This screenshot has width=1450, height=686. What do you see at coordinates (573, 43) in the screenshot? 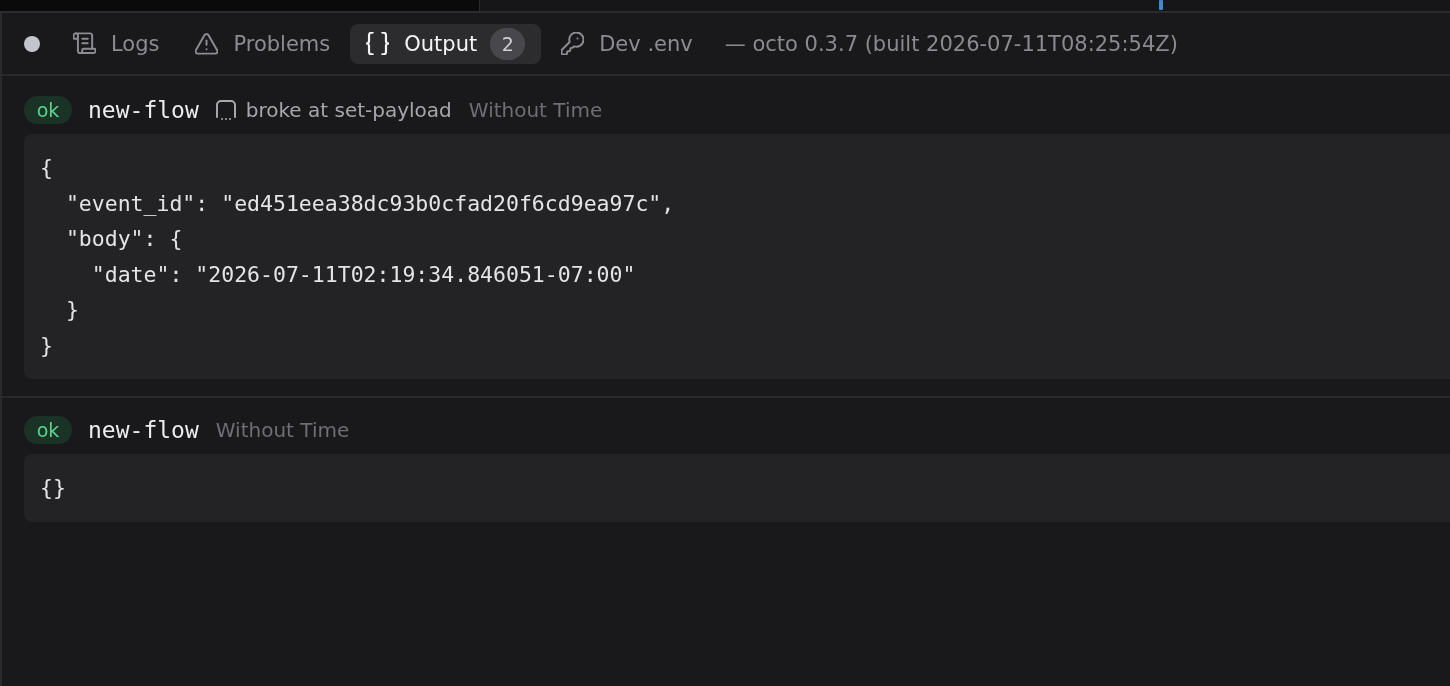
I see `key-icon` at bounding box center [573, 43].